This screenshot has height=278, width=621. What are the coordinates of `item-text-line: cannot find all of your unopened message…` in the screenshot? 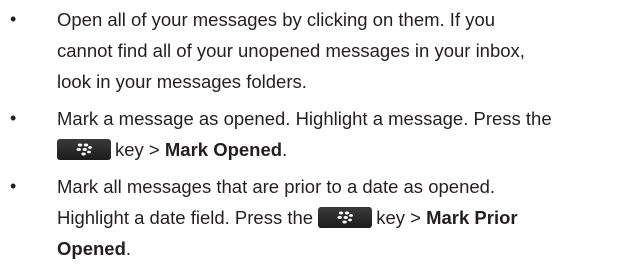 It's located at (291, 50).